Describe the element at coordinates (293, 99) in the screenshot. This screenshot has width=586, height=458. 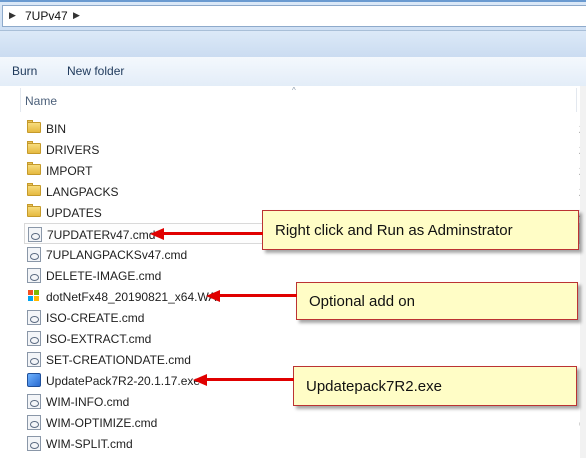
I see `column-header-row: Name ^` at that location.